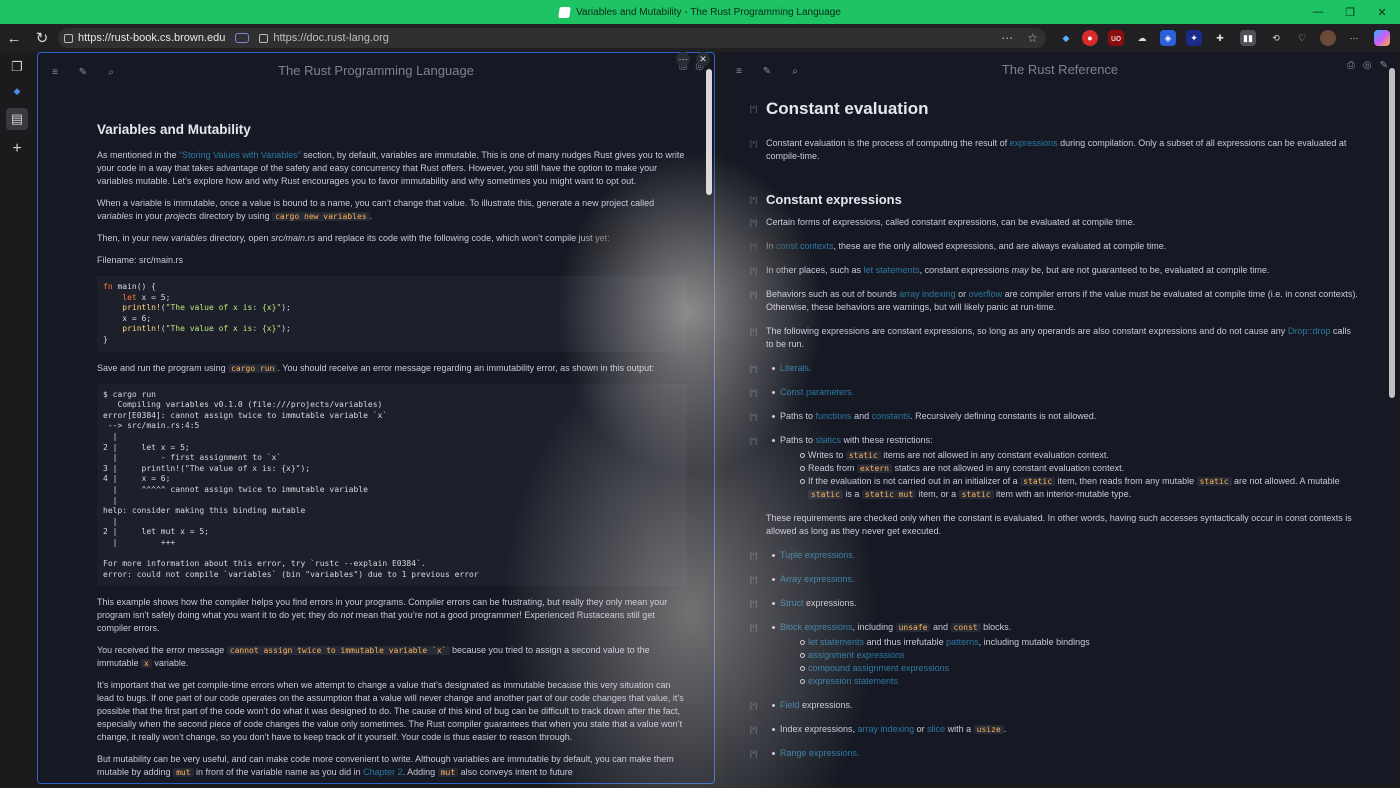  Describe the element at coordinates (1066, 38) in the screenshot. I see `extension-diamond-icon: ◆` at that location.